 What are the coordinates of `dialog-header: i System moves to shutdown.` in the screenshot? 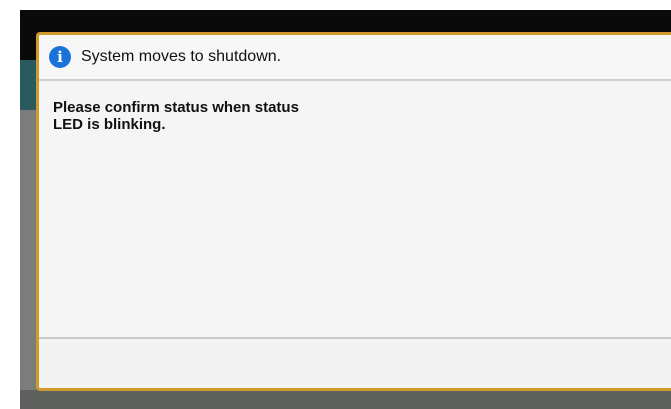 It's located at (355, 58).